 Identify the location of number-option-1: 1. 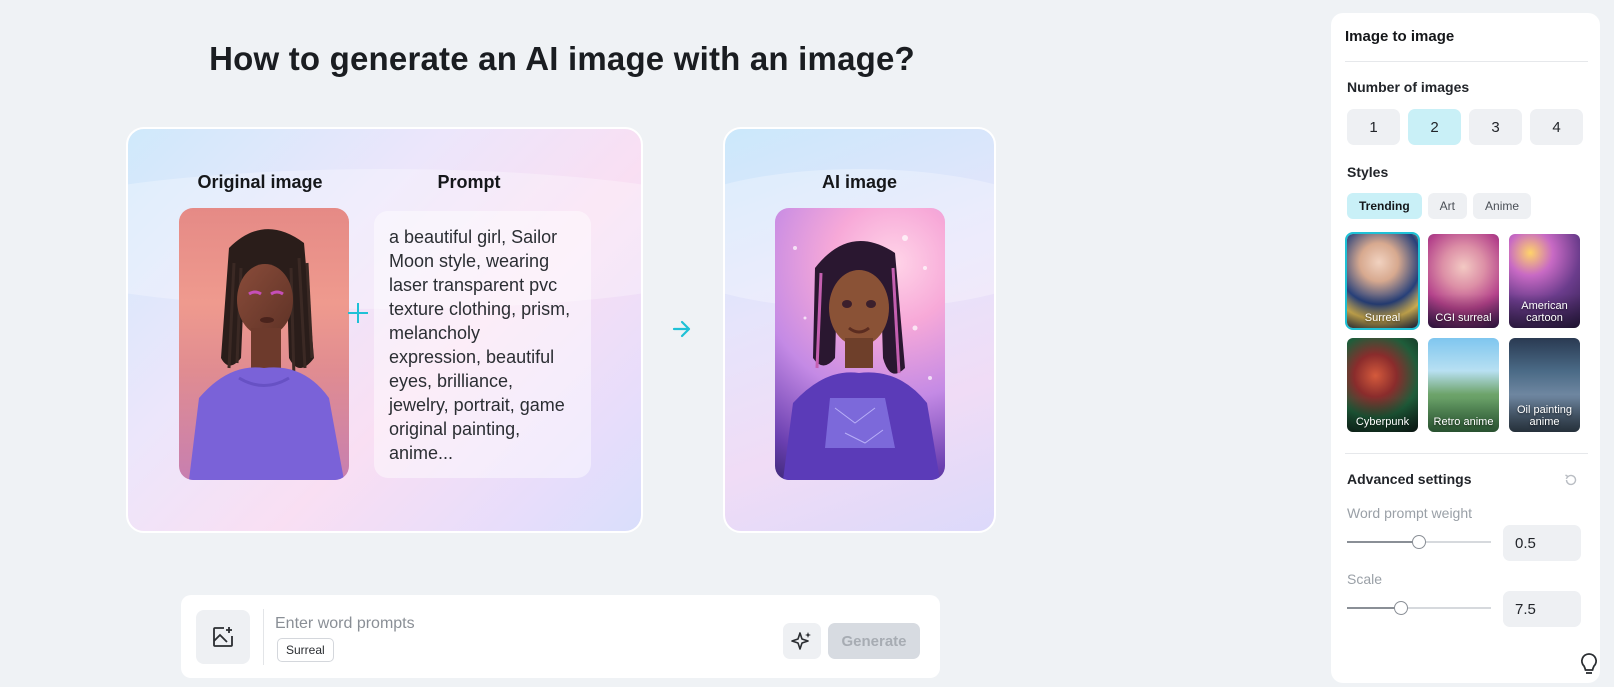
(1373, 127).